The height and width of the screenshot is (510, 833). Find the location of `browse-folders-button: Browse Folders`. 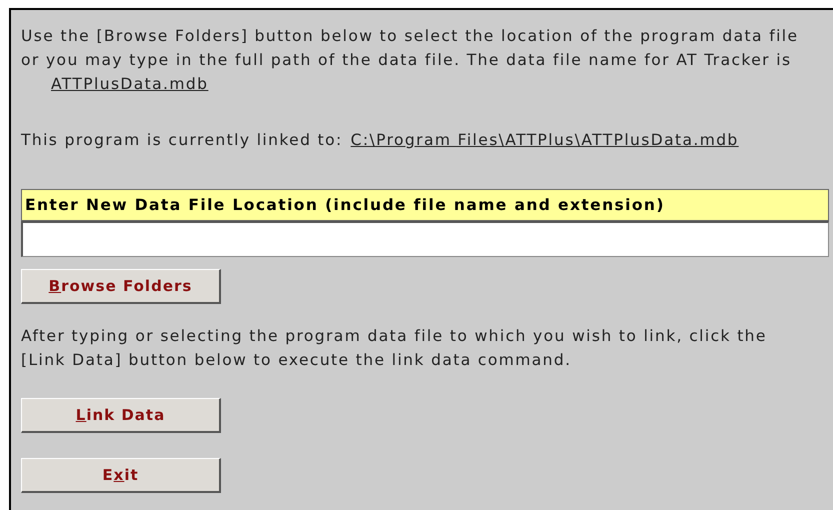

browse-folders-button: Browse Folders is located at coordinates (121, 286).